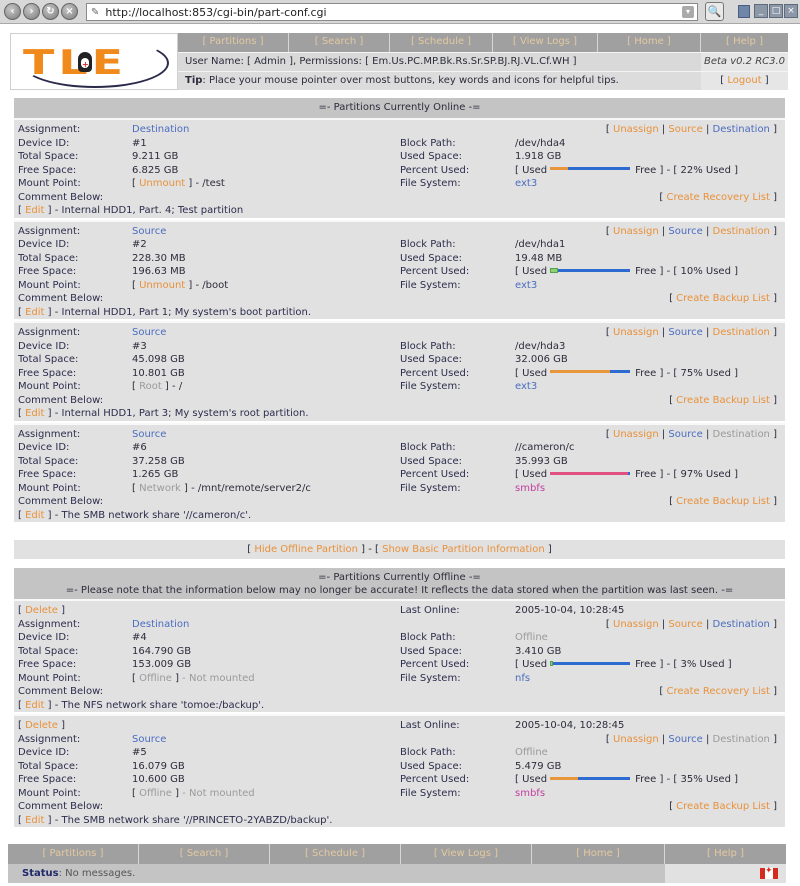  What do you see at coordinates (233, 42) in the screenshot?
I see `nav-partitions: [ Partitions ]` at bounding box center [233, 42].